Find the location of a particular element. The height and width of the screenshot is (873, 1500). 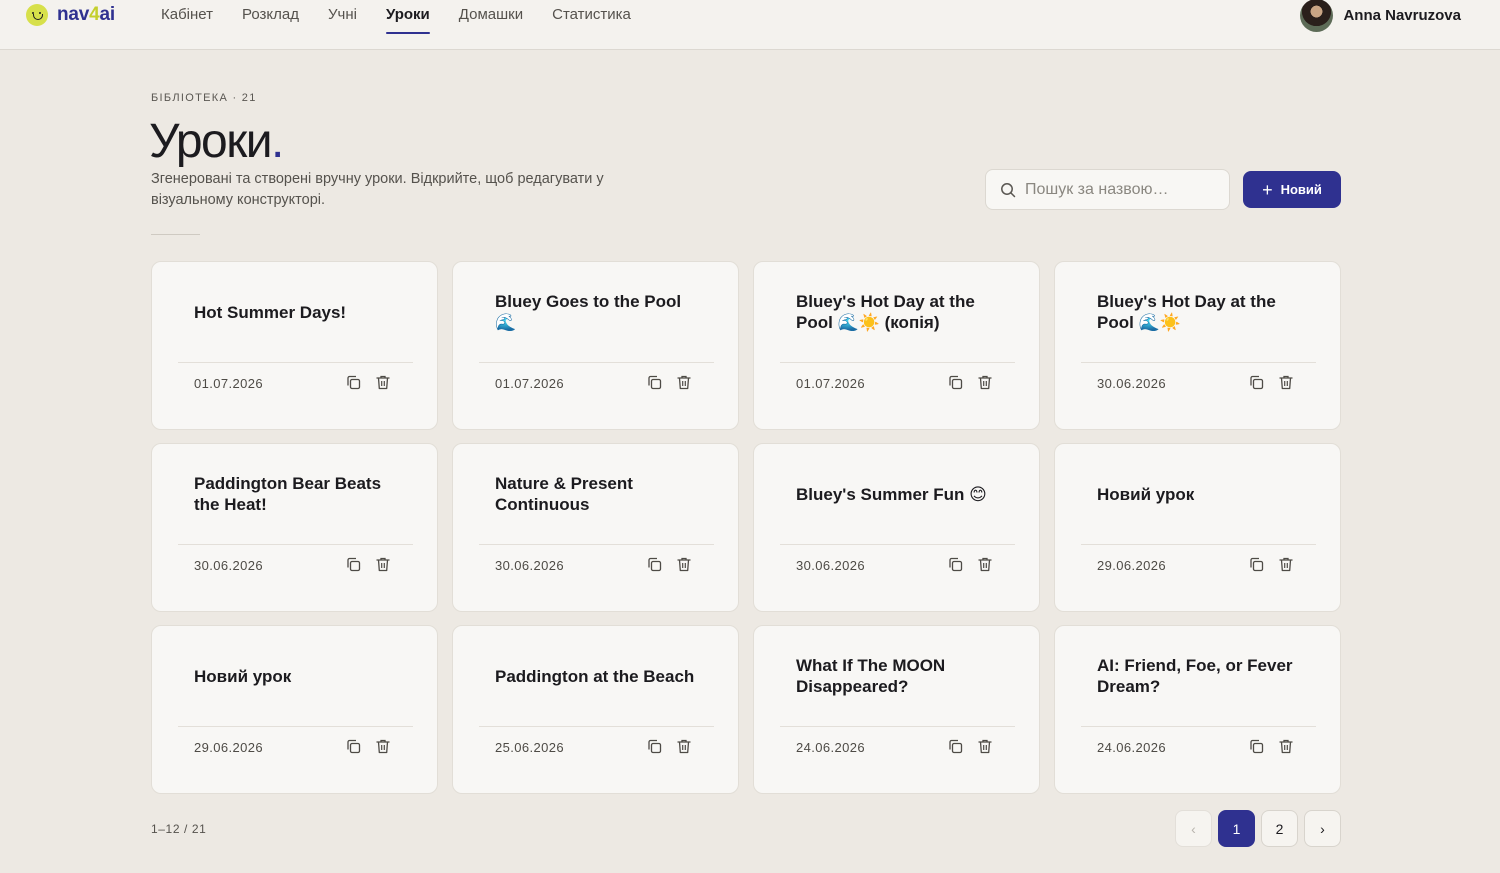

new-lesson-label: Новий is located at coordinates (1301, 189).